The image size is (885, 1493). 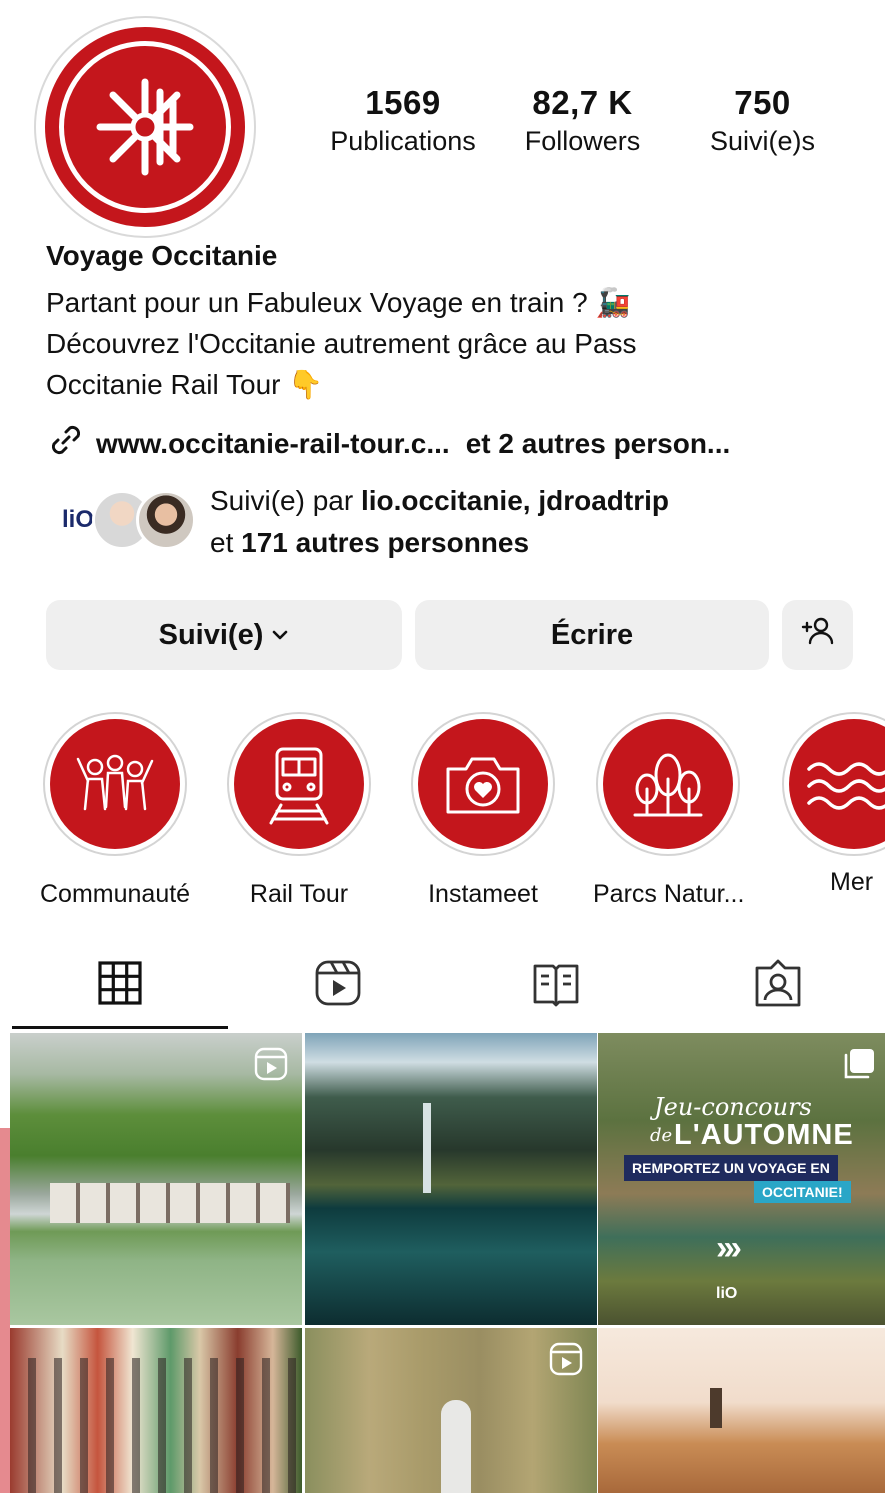 What do you see at coordinates (859, 1066) in the screenshot?
I see `carousel-icon` at bounding box center [859, 1066].